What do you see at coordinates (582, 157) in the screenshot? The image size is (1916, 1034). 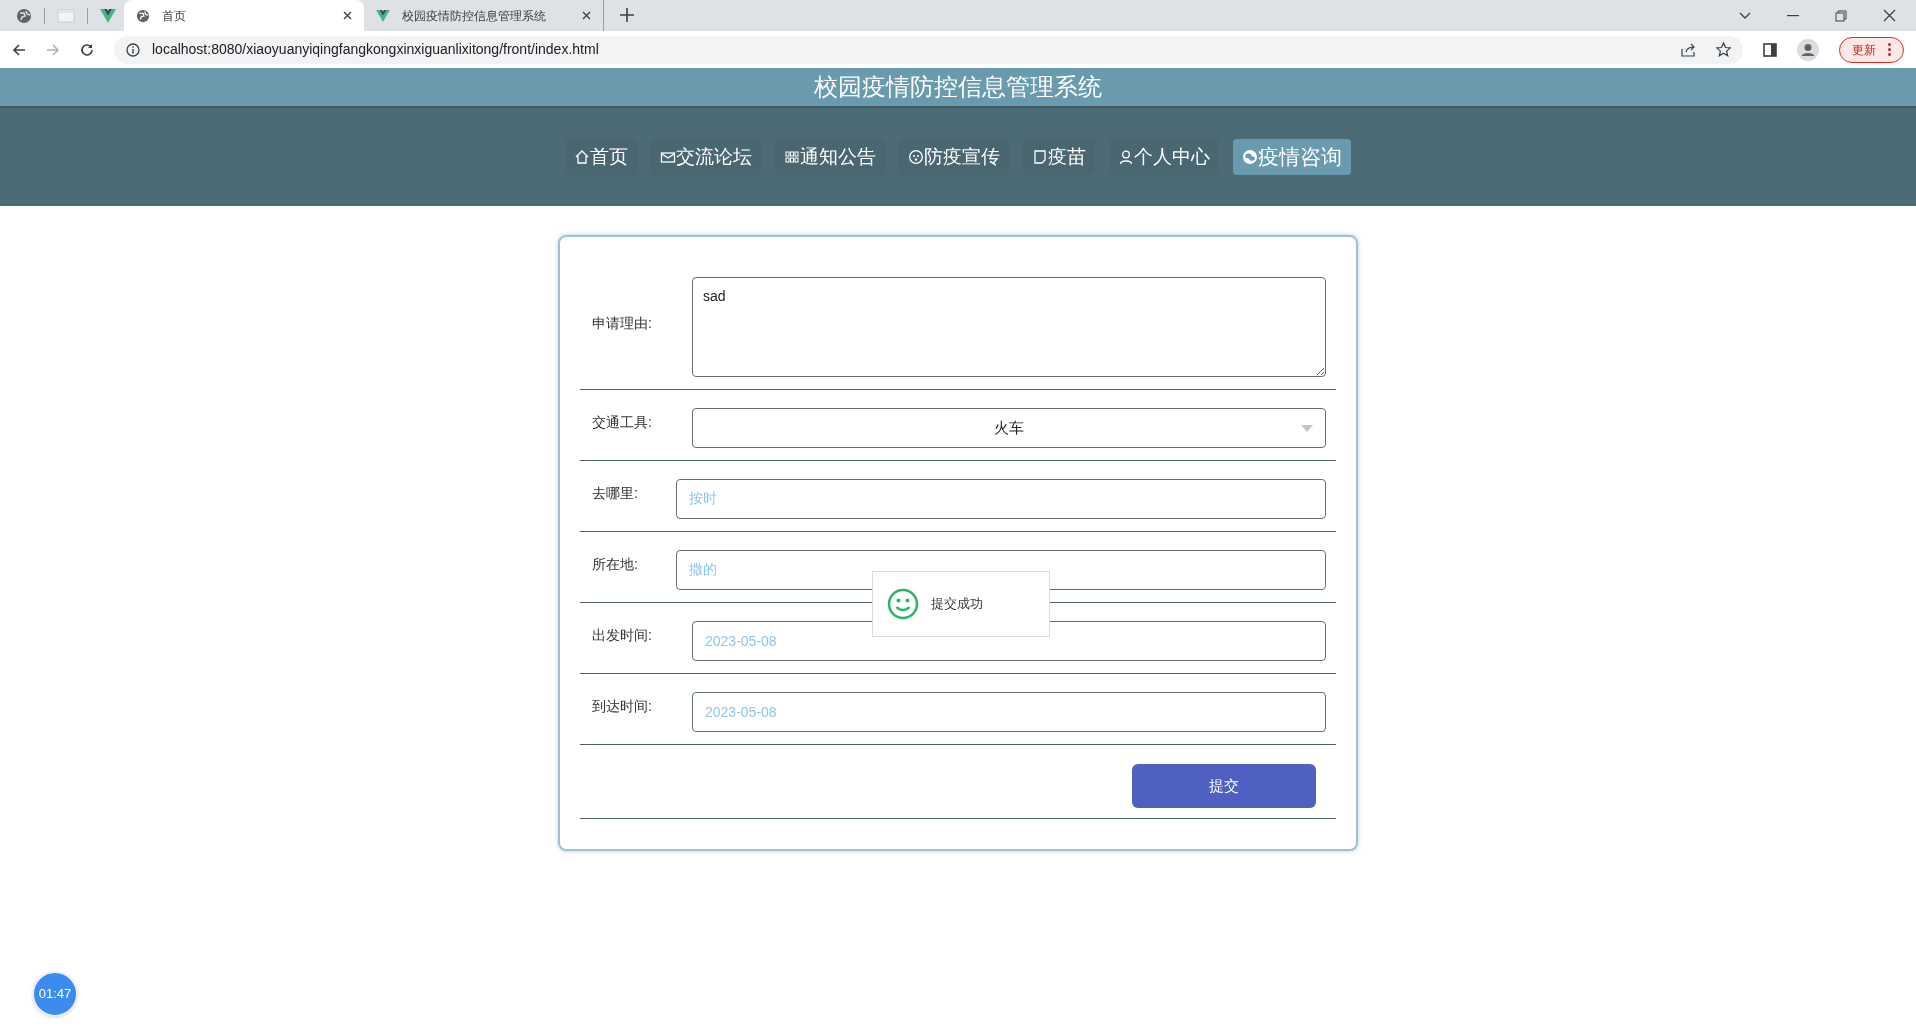 I see `house-icon` at bounding box center [582, 157].